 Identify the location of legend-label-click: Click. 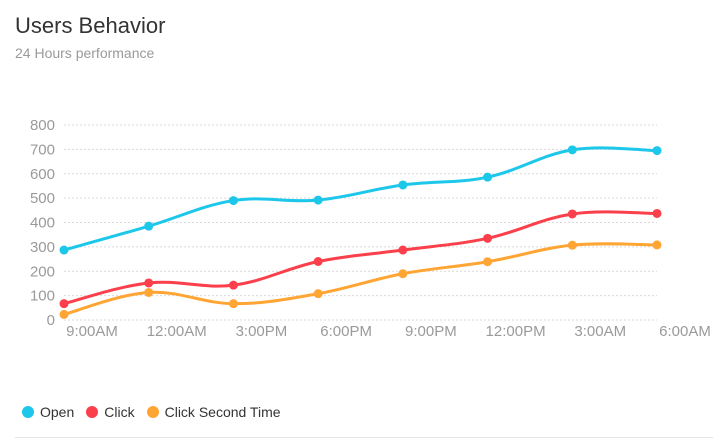
(119, 412).